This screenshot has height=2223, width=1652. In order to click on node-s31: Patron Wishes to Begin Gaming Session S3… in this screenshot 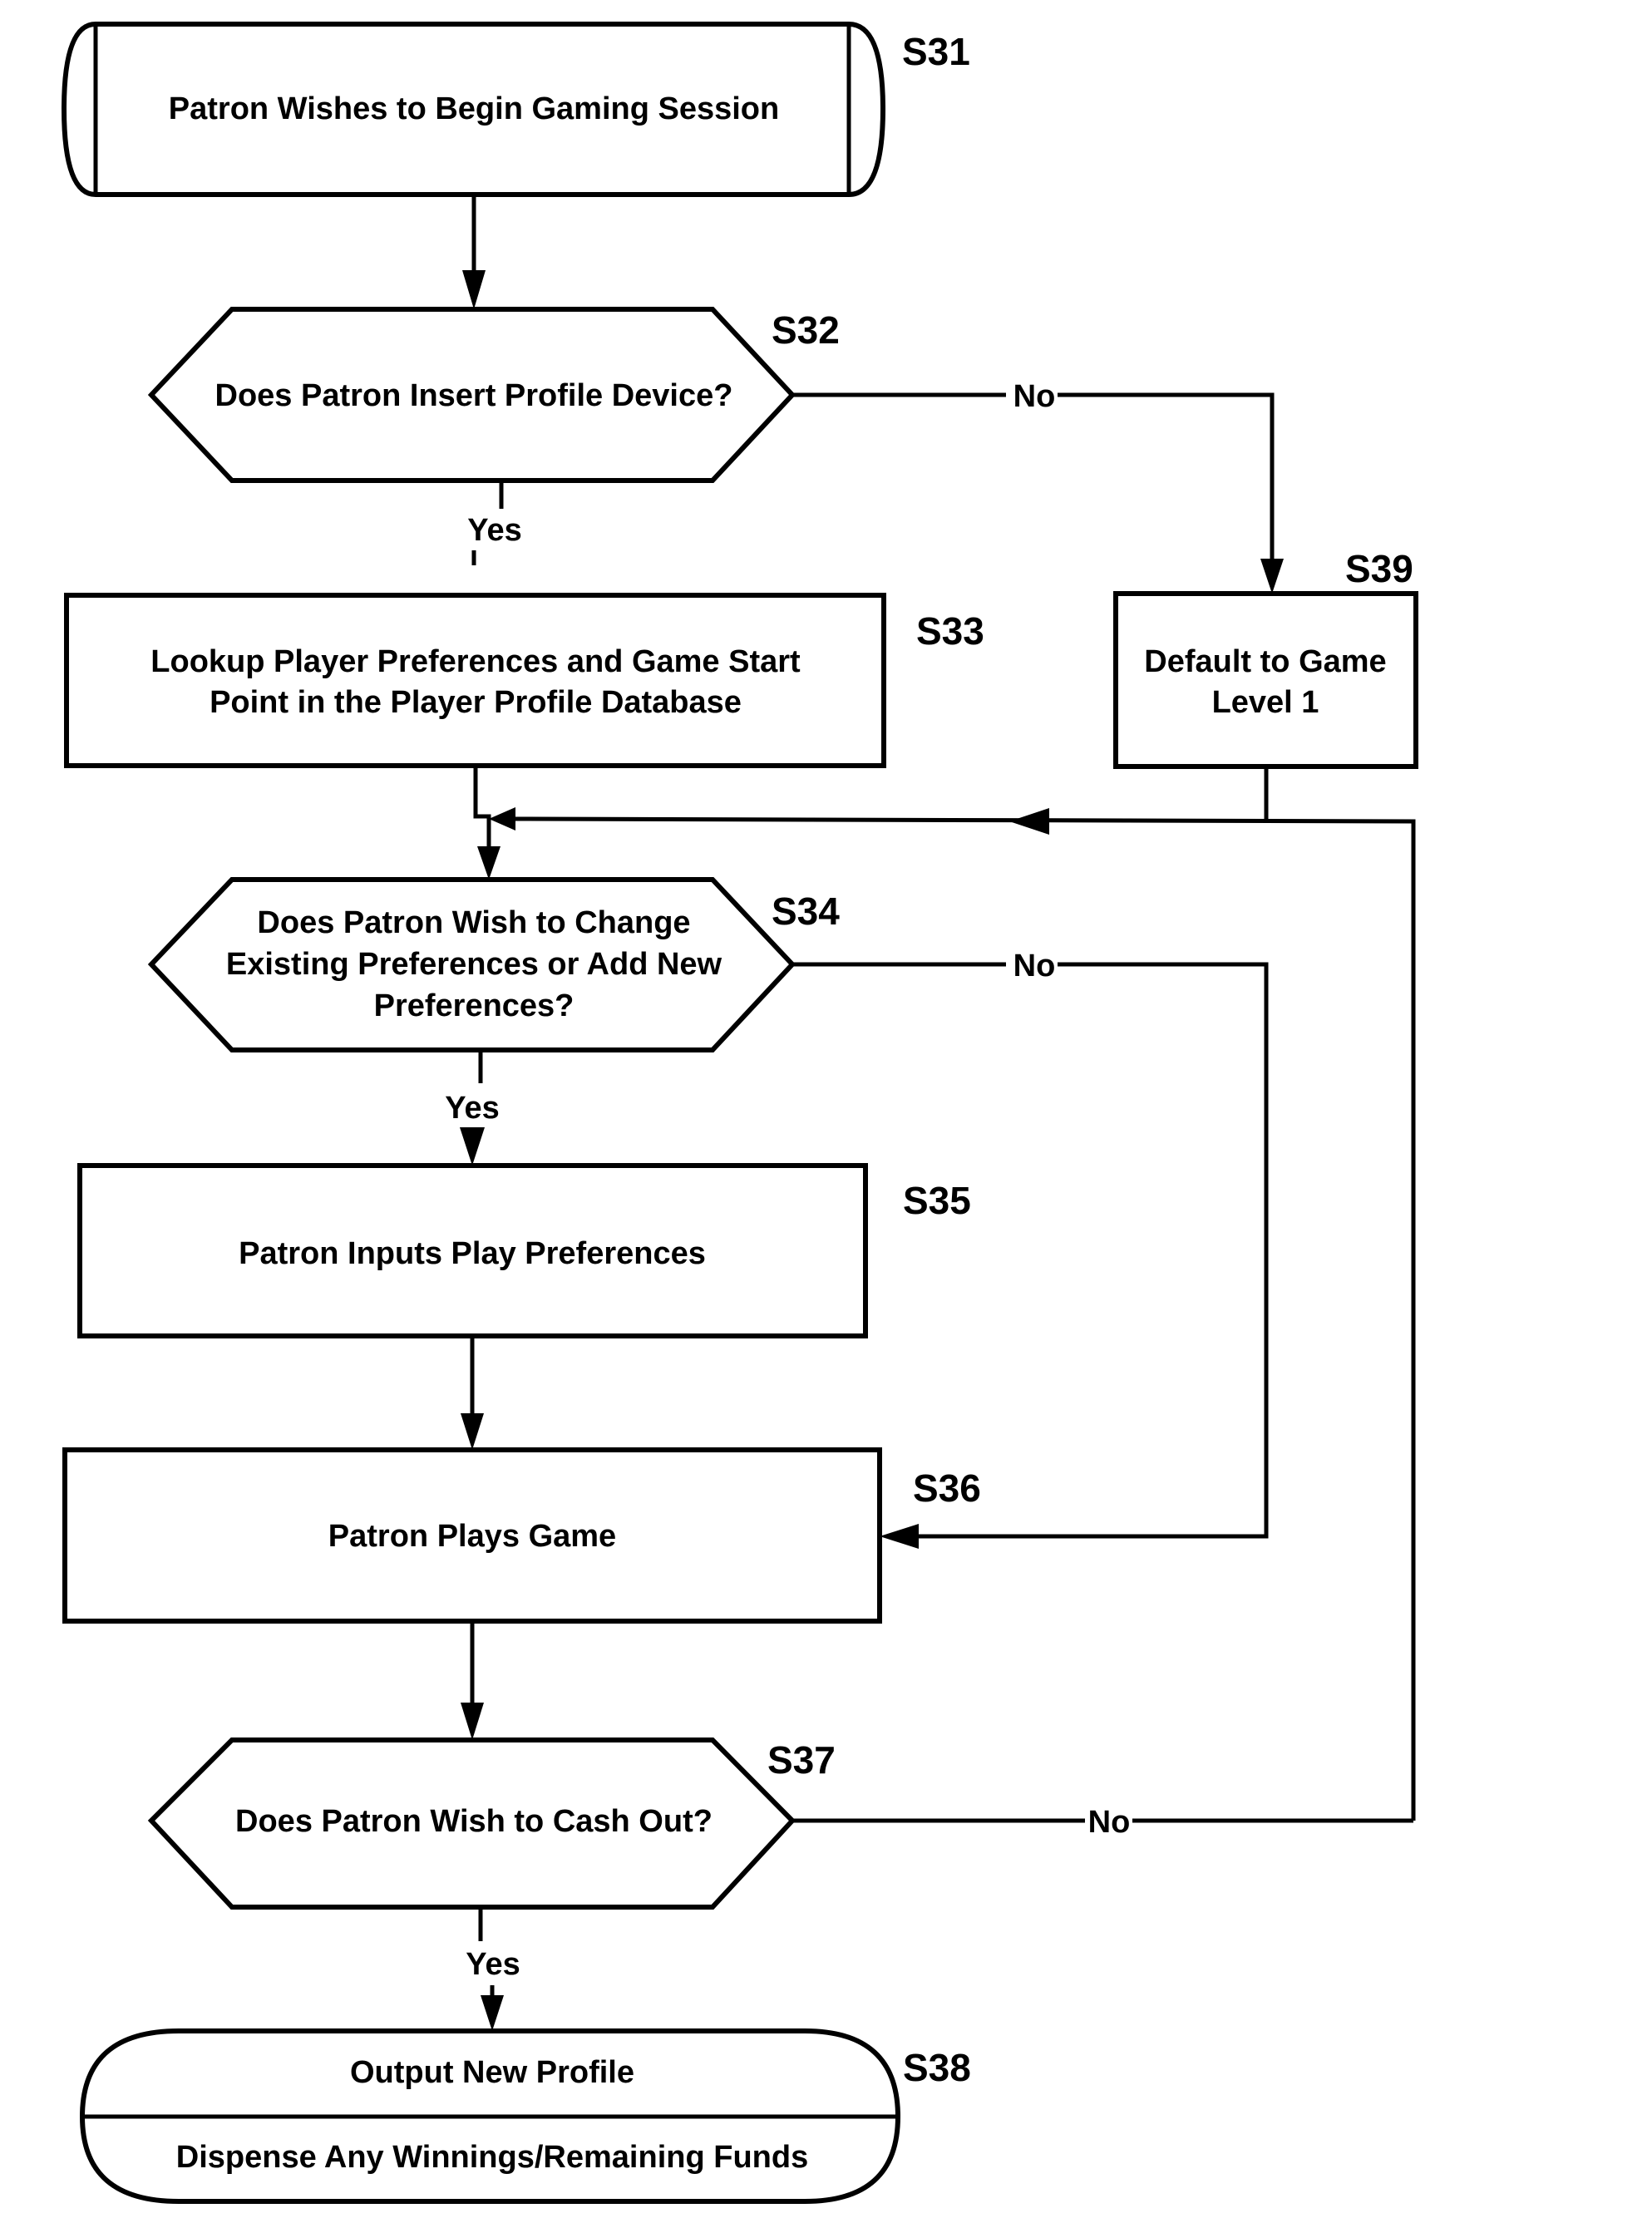, I will do `click(516, 109)`.